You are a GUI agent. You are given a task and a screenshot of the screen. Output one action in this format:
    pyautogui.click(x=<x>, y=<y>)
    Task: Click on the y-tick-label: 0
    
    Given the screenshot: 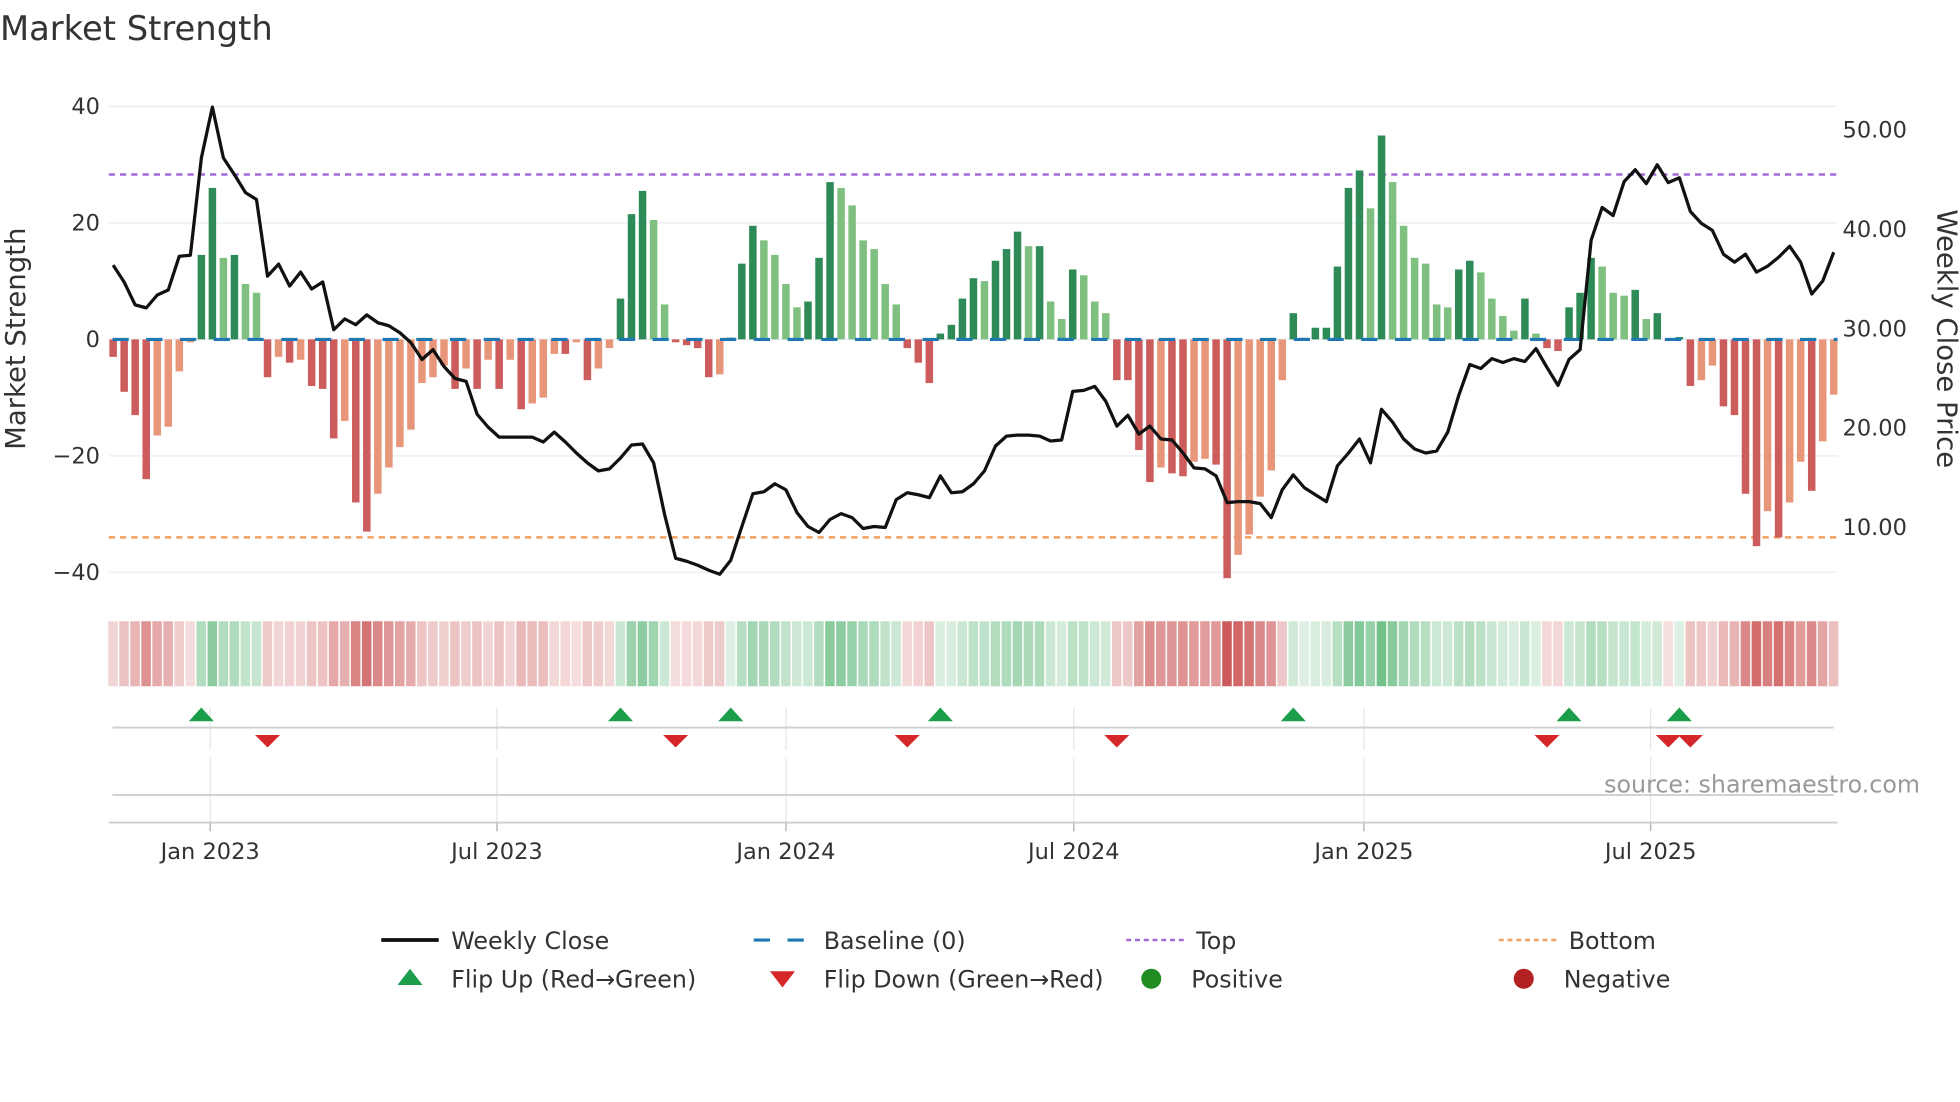 What is the action you would take?
    pyautogui.click(x=93, y=340)
    